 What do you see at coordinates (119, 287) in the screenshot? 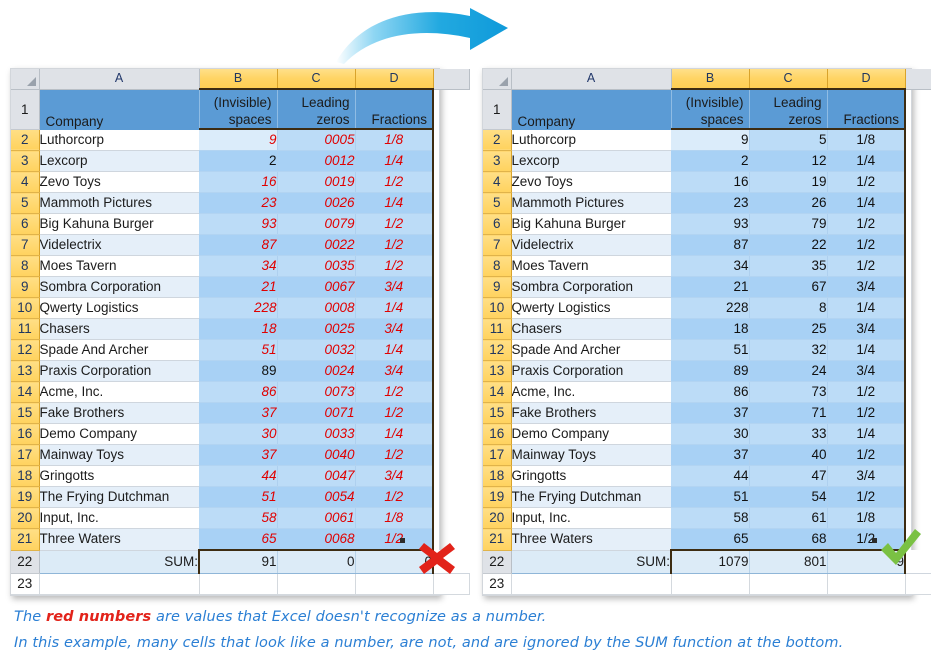
I see `cell-company: Sombra Corporation` at bounding box center [119, 287].